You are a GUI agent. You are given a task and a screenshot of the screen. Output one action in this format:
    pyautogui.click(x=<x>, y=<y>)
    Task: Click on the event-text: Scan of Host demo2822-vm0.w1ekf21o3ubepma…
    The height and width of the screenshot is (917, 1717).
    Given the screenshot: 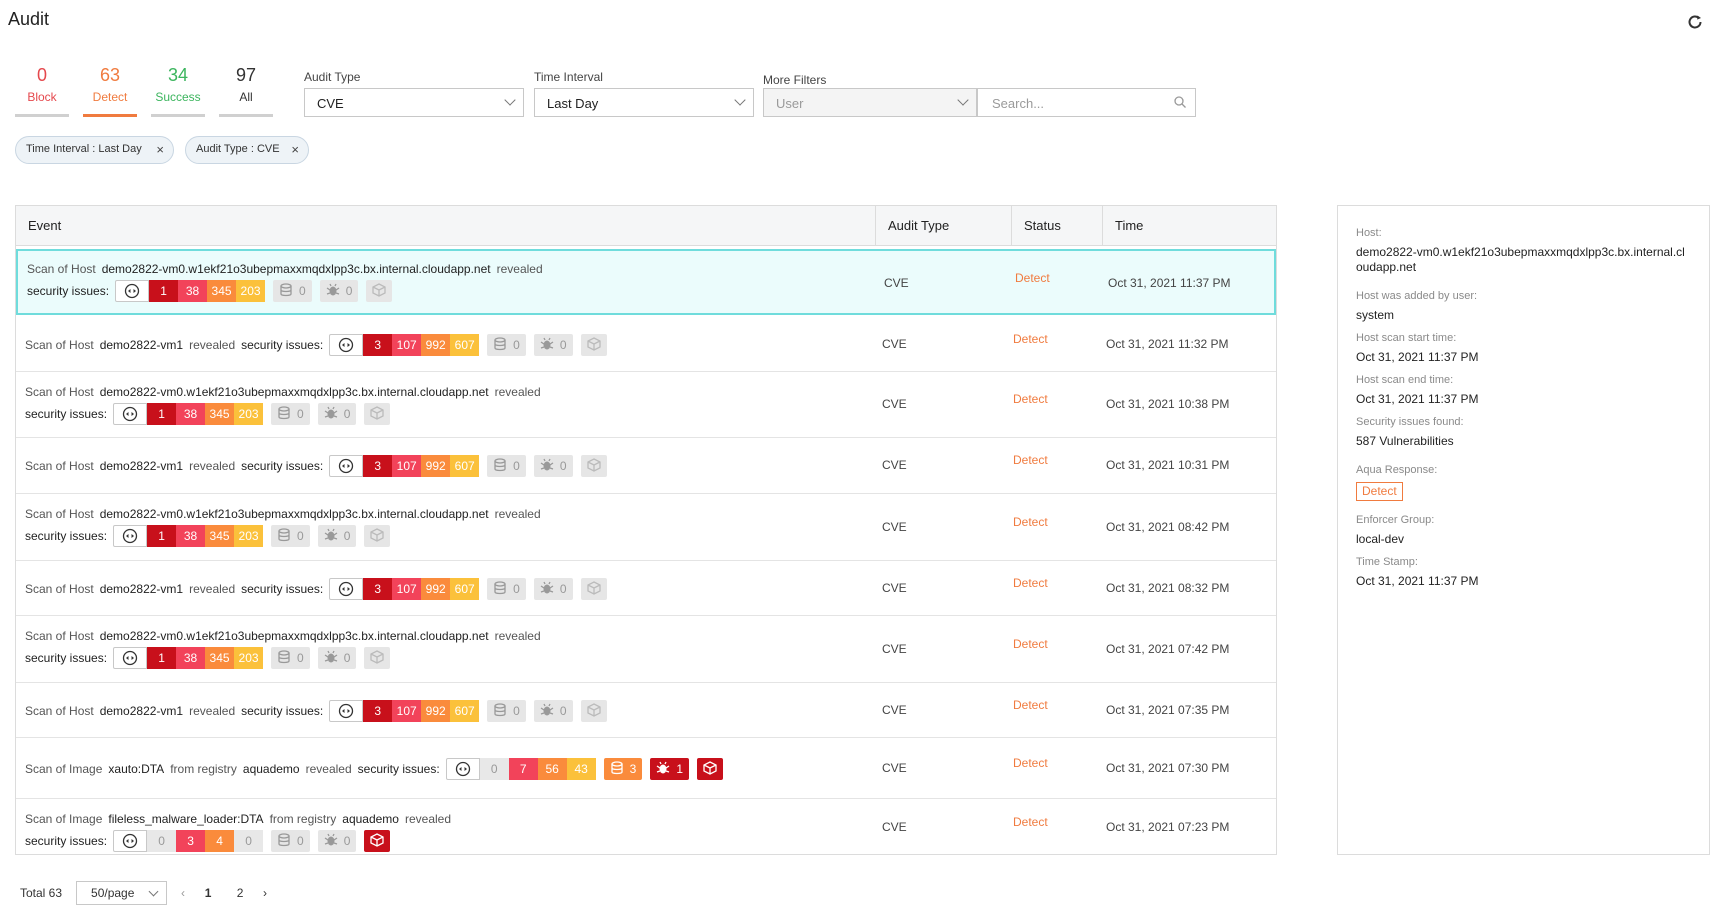 What is the action you would take?
    pyautogui.click(x=283, y=636)
    